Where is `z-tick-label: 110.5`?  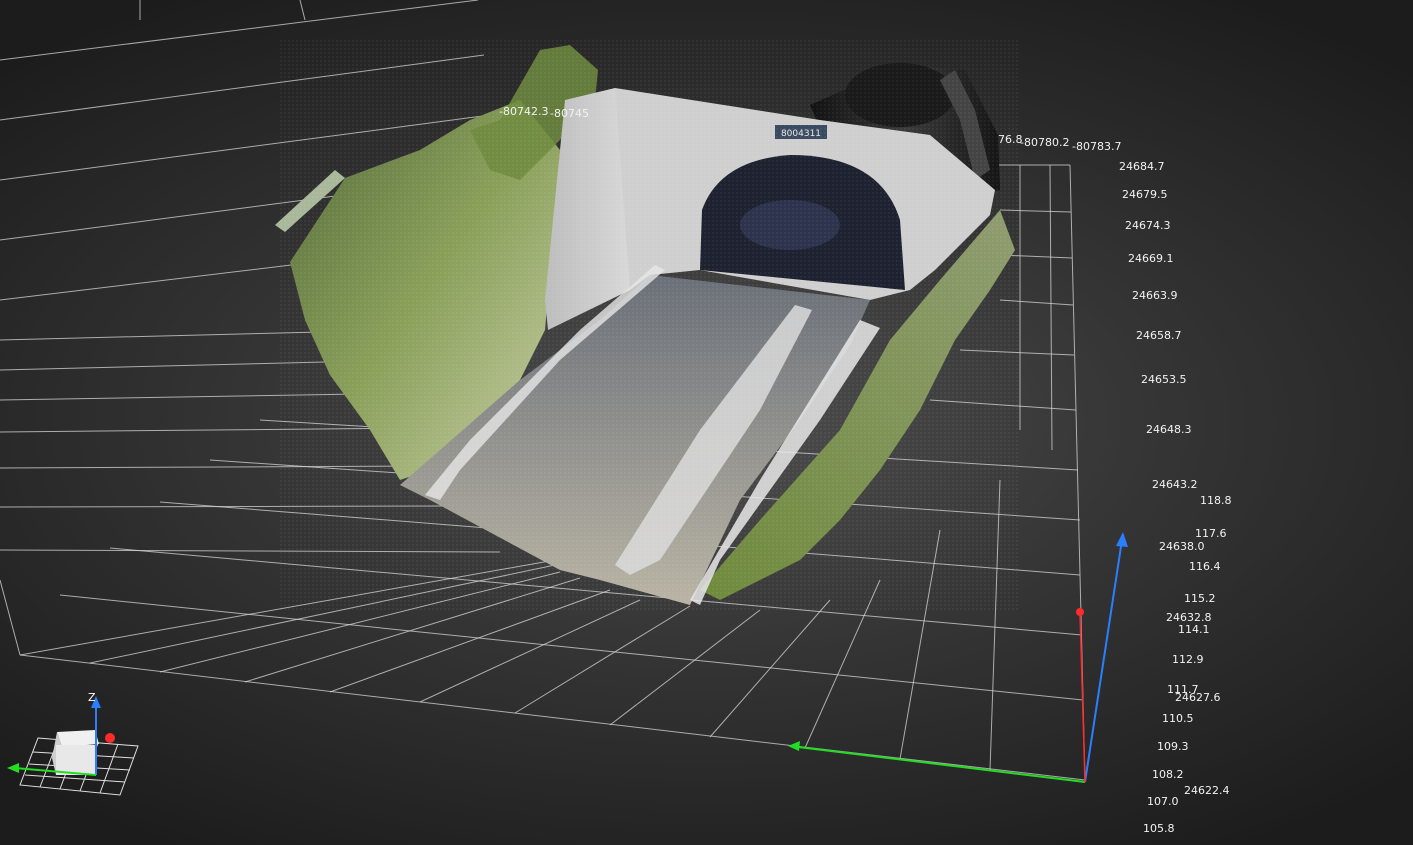 z-tick-label: 110.5 is located at coordinates (1178, 718).